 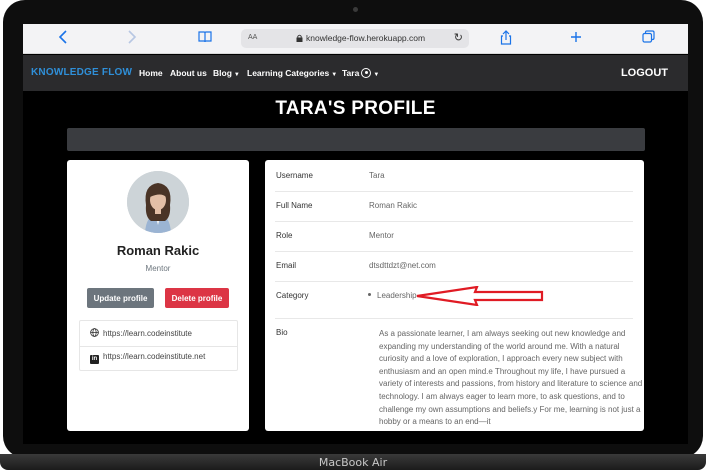 I want to click on back-icon, so click(x=63, y=39).